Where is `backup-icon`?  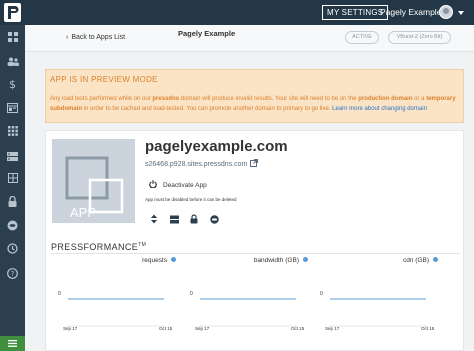 backup-icon is located at coordinates (12, 248).